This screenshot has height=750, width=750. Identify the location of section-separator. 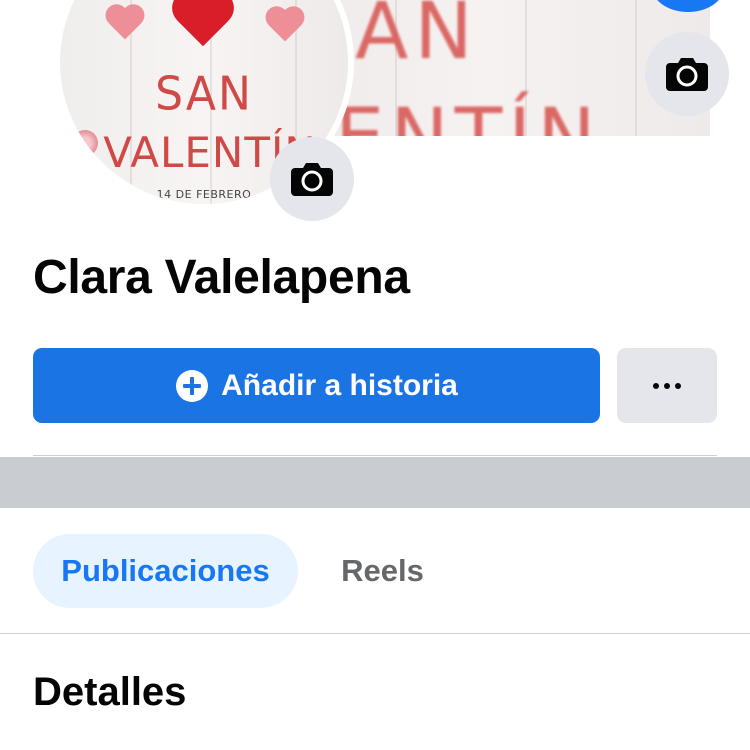
(375, 482).